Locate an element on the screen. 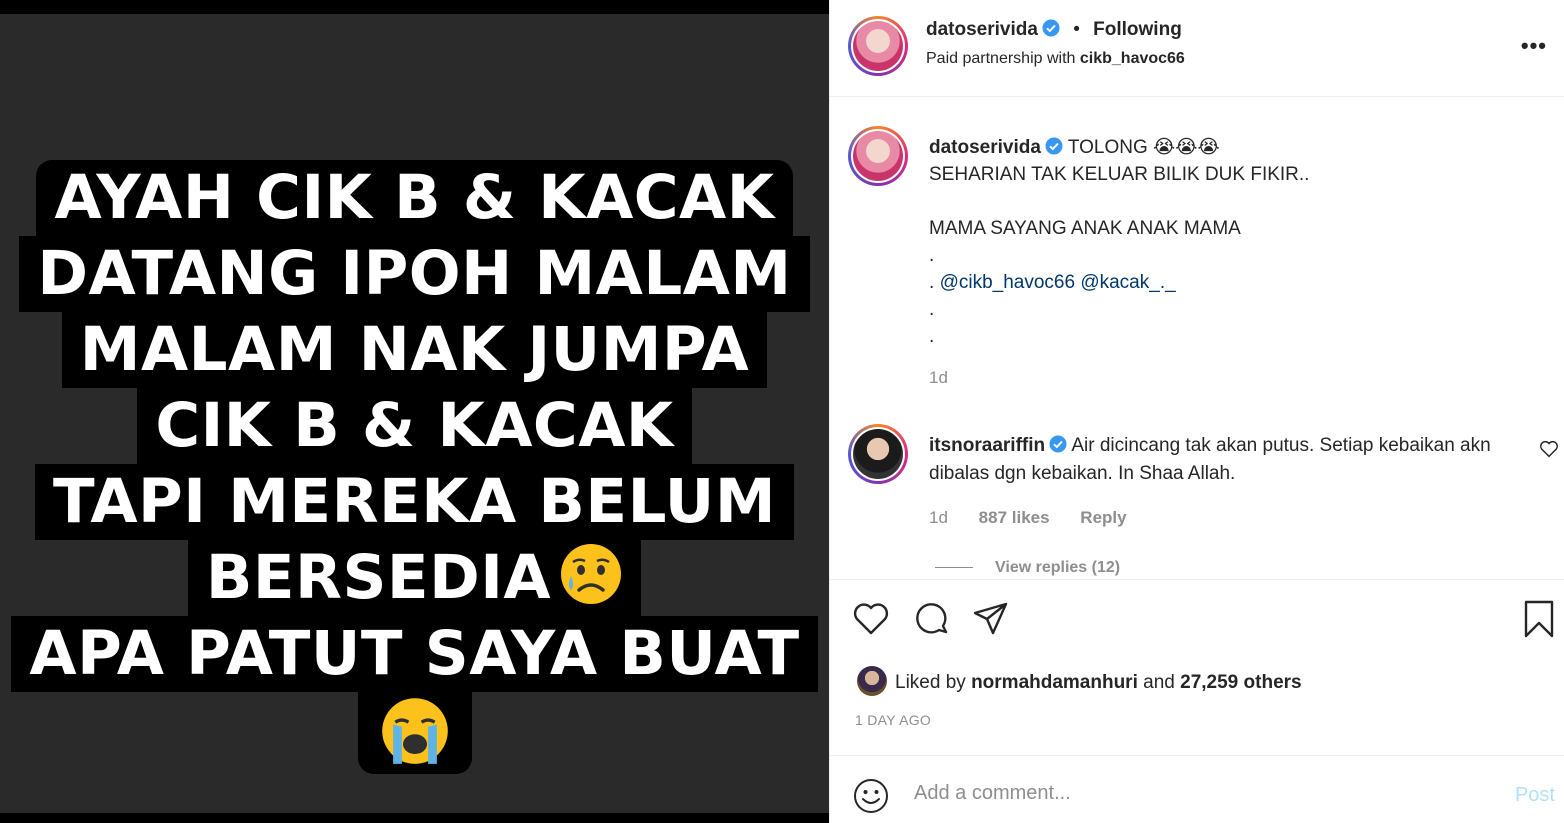 This screenshot has height=823, width=1564. story-line-with-emoji: BERSEDIA is located at coordinates (414, 578).